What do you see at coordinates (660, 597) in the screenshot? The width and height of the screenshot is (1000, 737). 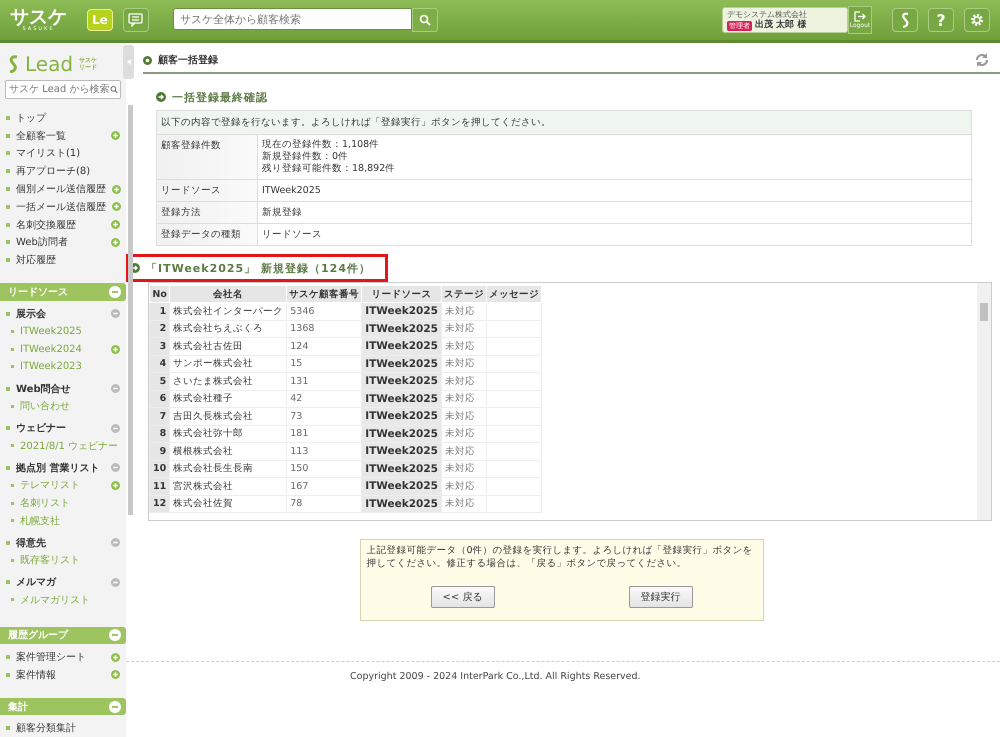 I see `submit-button: 登録実行` at bounding box center [660, 597].